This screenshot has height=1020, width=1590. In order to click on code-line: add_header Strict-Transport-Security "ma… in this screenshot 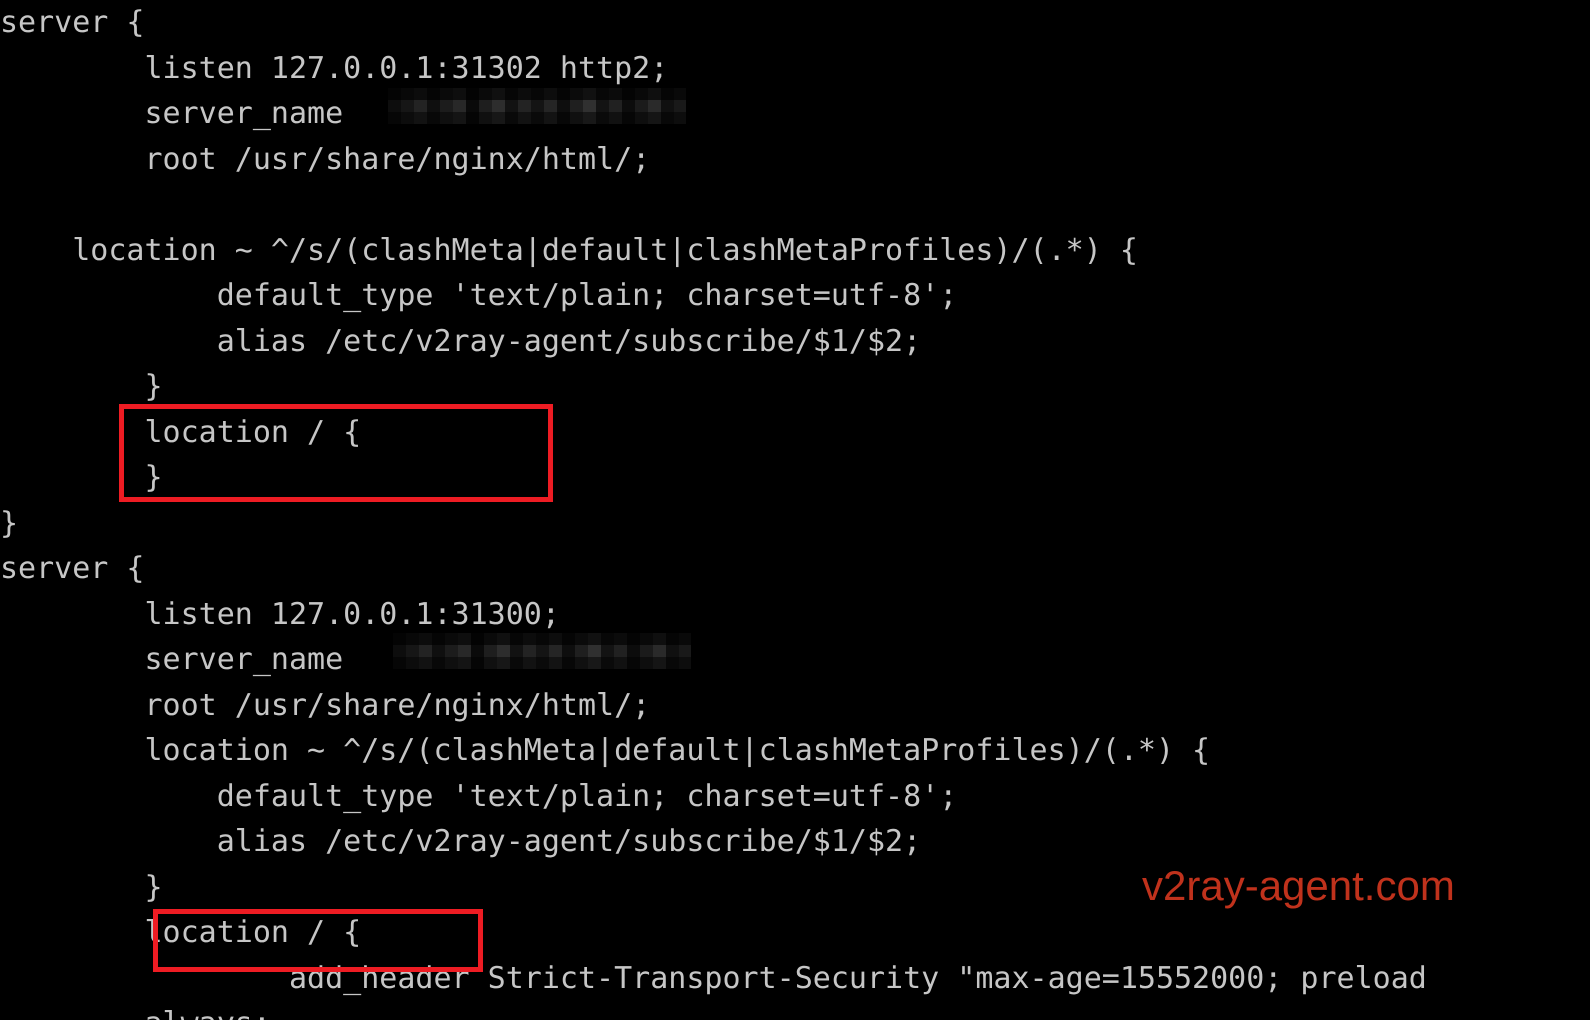, I will do `click(713, 978)`.